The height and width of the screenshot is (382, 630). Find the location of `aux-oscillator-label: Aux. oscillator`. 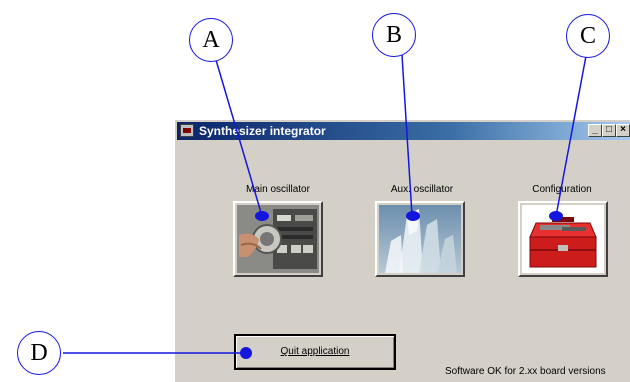

aux-oscillator-label: Aux. oscillator is located at coordinates (422, 189).